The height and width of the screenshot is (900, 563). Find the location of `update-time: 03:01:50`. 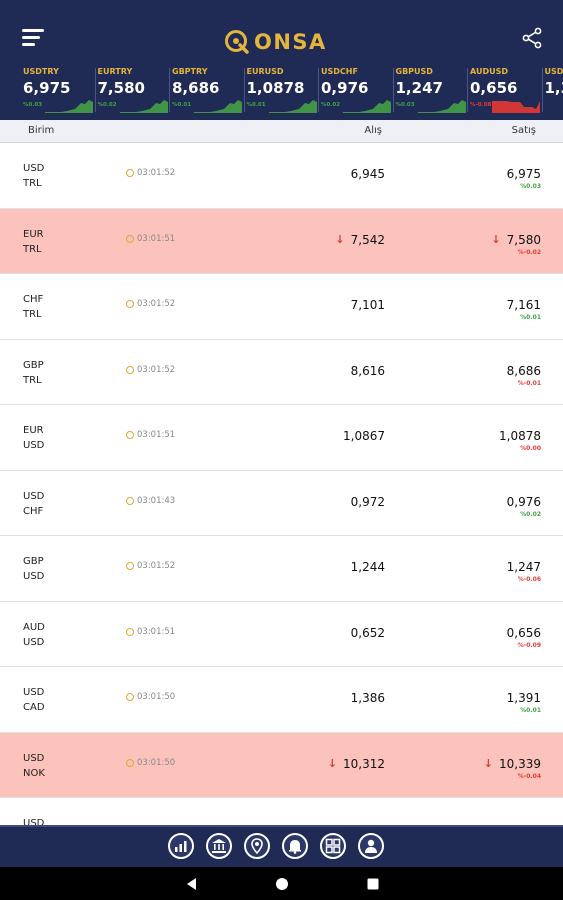

update-time: 03:01:50 is located at coordinates (150, 697).